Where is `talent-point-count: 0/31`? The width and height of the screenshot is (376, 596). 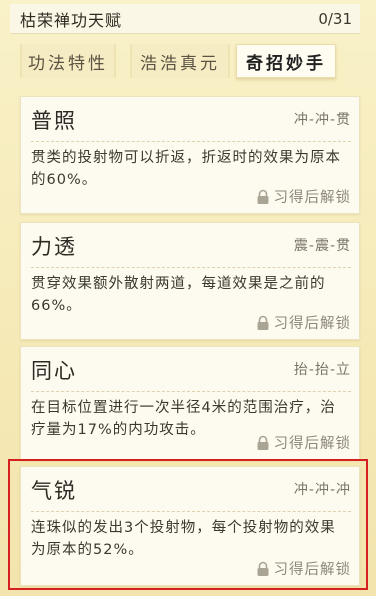 talent-point-count: 0/31 is located at coordinates (335, 18).